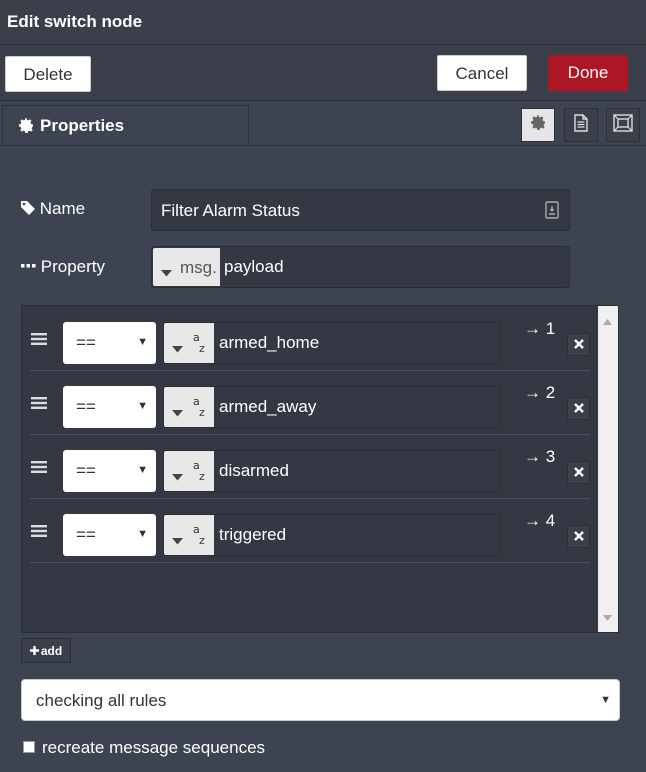 The image size is (646, 772). Describe the element at coordinates (82, 125) in the screenshot. I see `tab-properties-label: Properties` at that location.